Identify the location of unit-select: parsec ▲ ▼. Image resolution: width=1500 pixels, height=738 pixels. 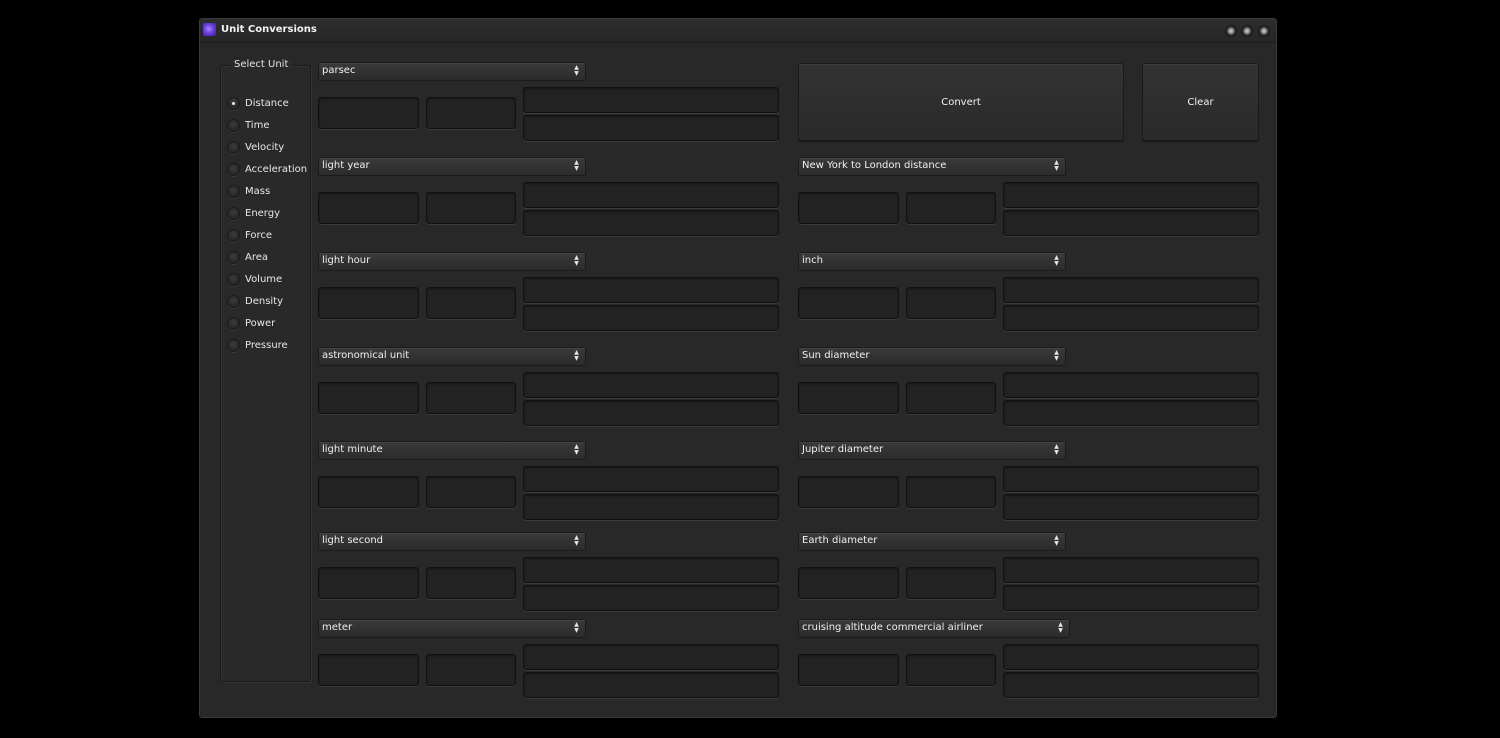
(452, 71).